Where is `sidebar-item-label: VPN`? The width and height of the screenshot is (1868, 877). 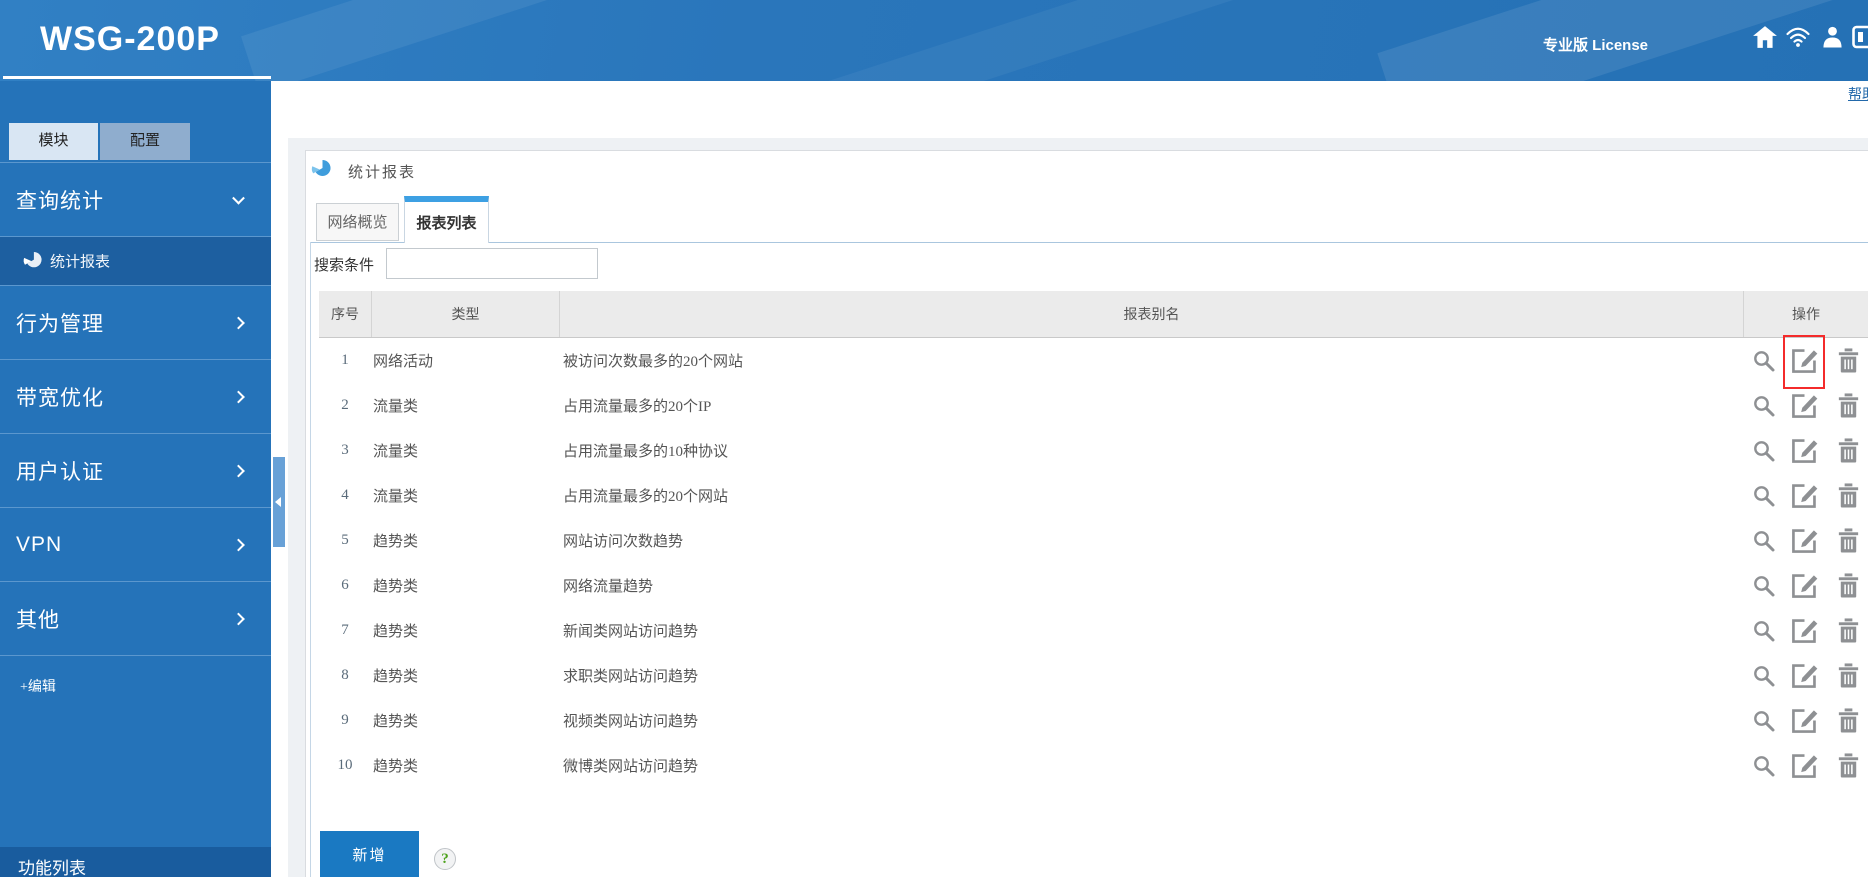
sidebar-item-label: VPN is located at coordinates (39, 544).